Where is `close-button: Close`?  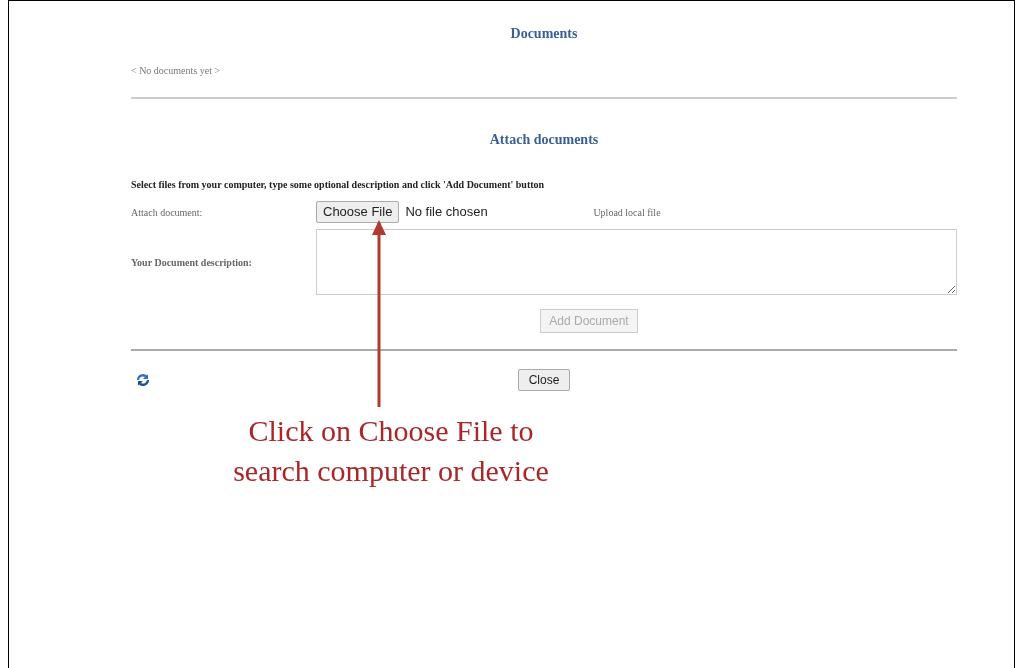 close-button: Close is located at coordinates (544, 380).